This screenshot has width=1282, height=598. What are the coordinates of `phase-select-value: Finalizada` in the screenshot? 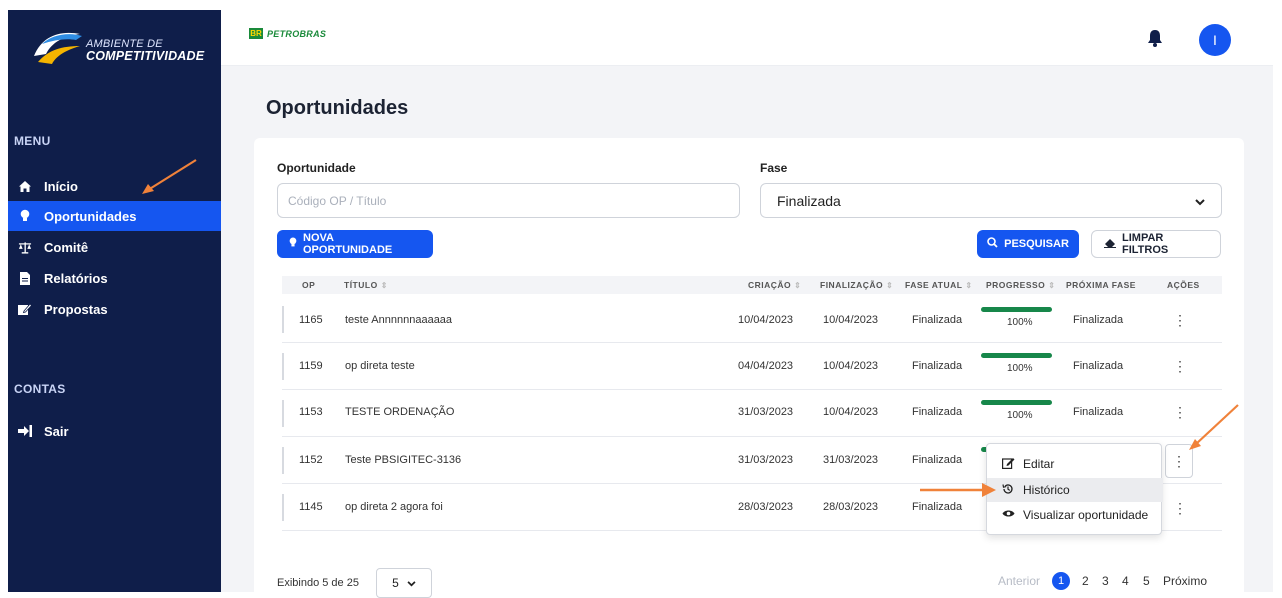 It's located at (809, 200).